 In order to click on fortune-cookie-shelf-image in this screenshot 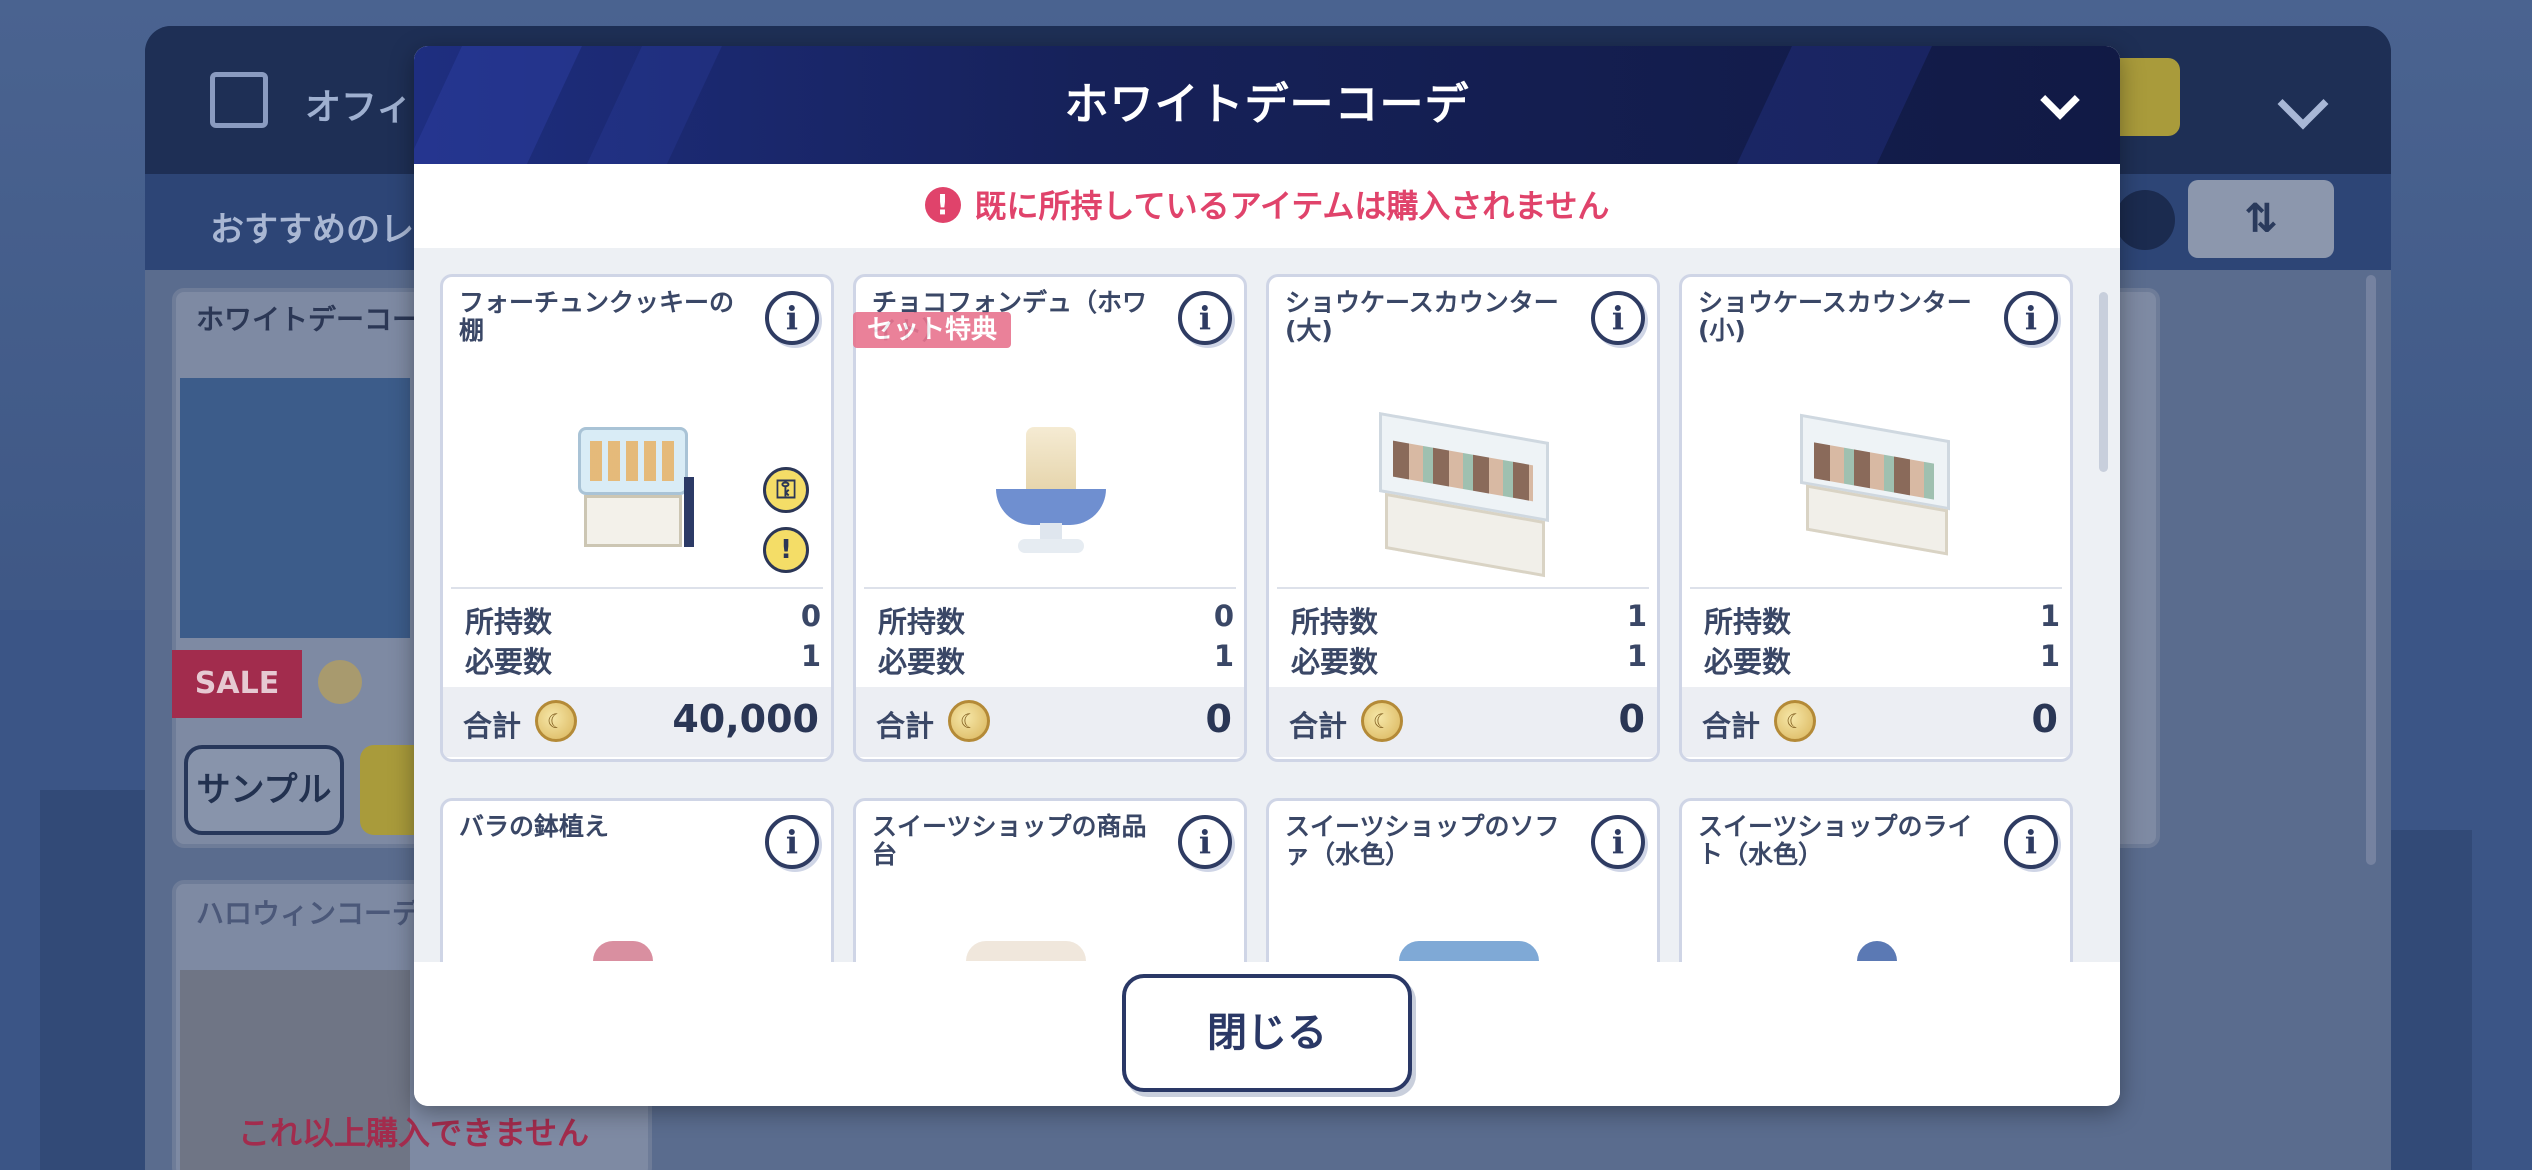, I will do `click(636, 487)`.